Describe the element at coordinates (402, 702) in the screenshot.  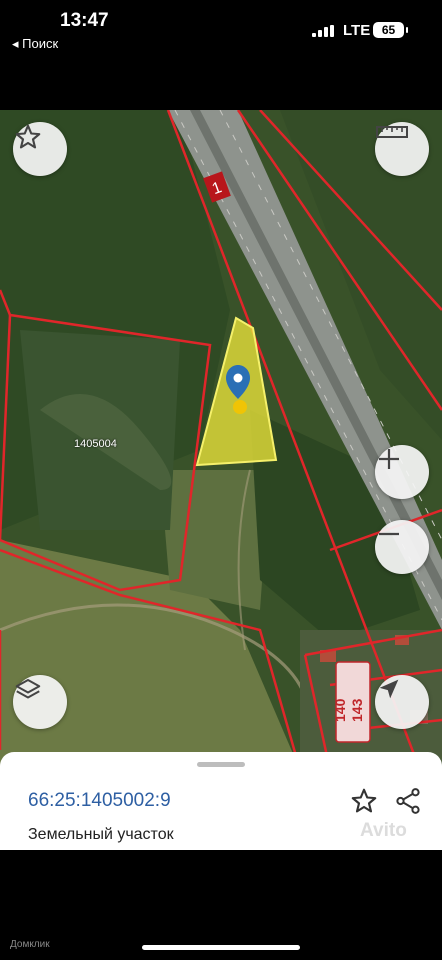
I see `my-location-button` at that location.